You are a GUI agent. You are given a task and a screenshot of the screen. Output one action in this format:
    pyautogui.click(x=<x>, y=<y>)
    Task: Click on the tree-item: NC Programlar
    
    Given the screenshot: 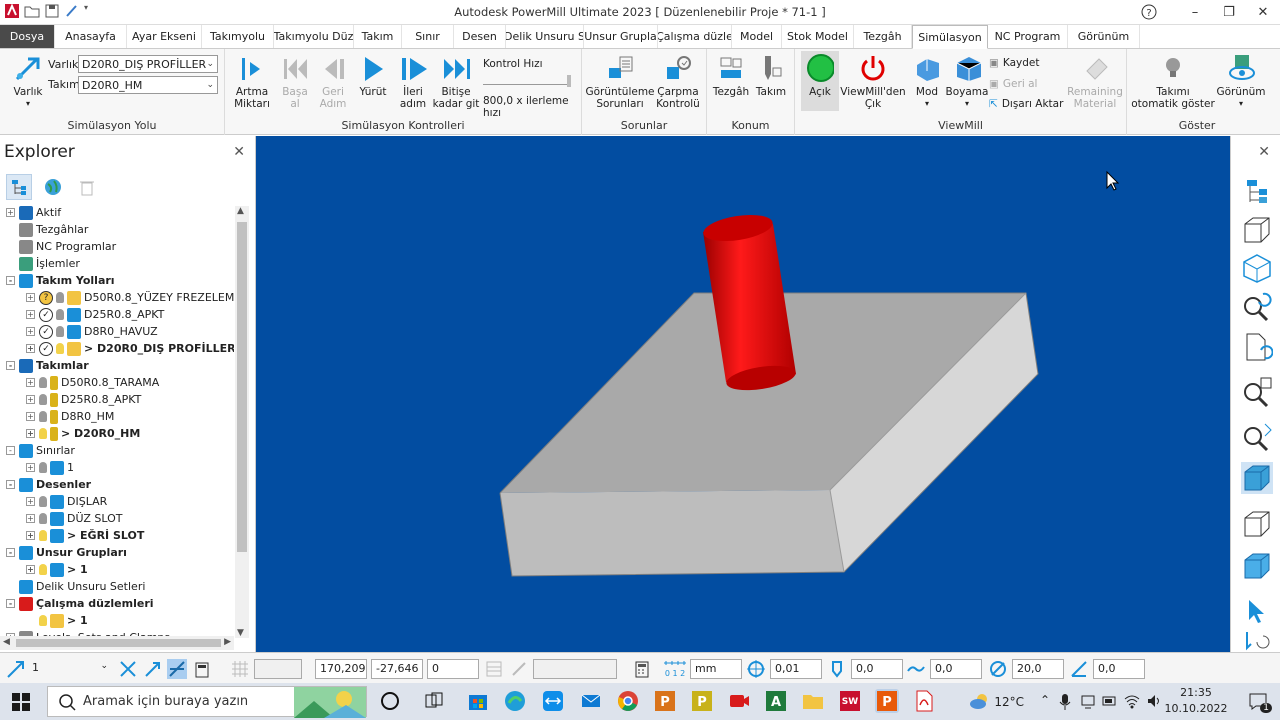 What is the action you would take?
    pyautogui.click(x=58, y=246)
    